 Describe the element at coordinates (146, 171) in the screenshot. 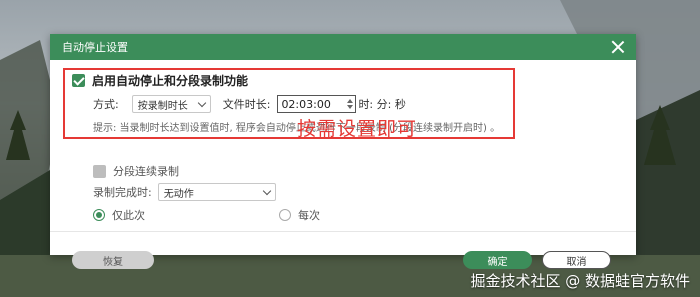

I see `segment-label: 分段连续录制` at that location.